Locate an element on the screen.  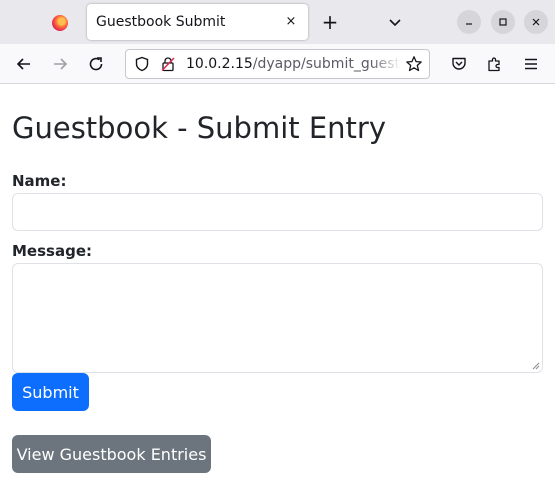
resize-grip-icon is located at coordinates (535, 365).